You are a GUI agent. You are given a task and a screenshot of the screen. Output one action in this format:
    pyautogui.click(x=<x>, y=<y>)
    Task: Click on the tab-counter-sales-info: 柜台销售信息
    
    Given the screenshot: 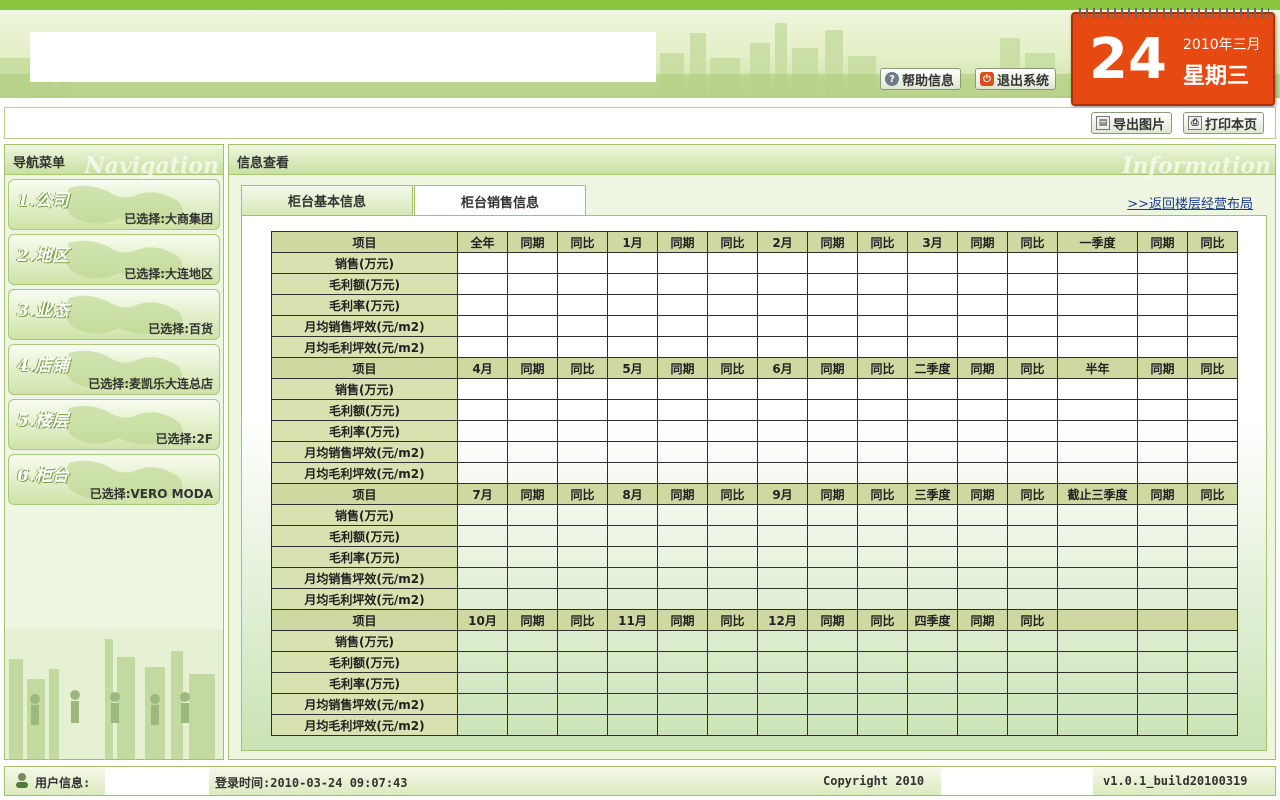 What is the action you would take?
    pyautogui.click(x=500, y=200)
    